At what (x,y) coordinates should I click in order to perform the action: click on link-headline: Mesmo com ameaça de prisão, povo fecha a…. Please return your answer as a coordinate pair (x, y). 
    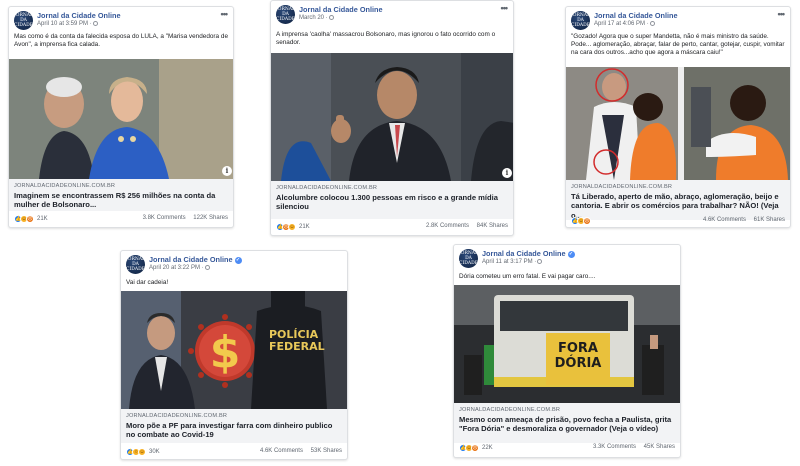
    Looking at the image, I should click on (565, 424).